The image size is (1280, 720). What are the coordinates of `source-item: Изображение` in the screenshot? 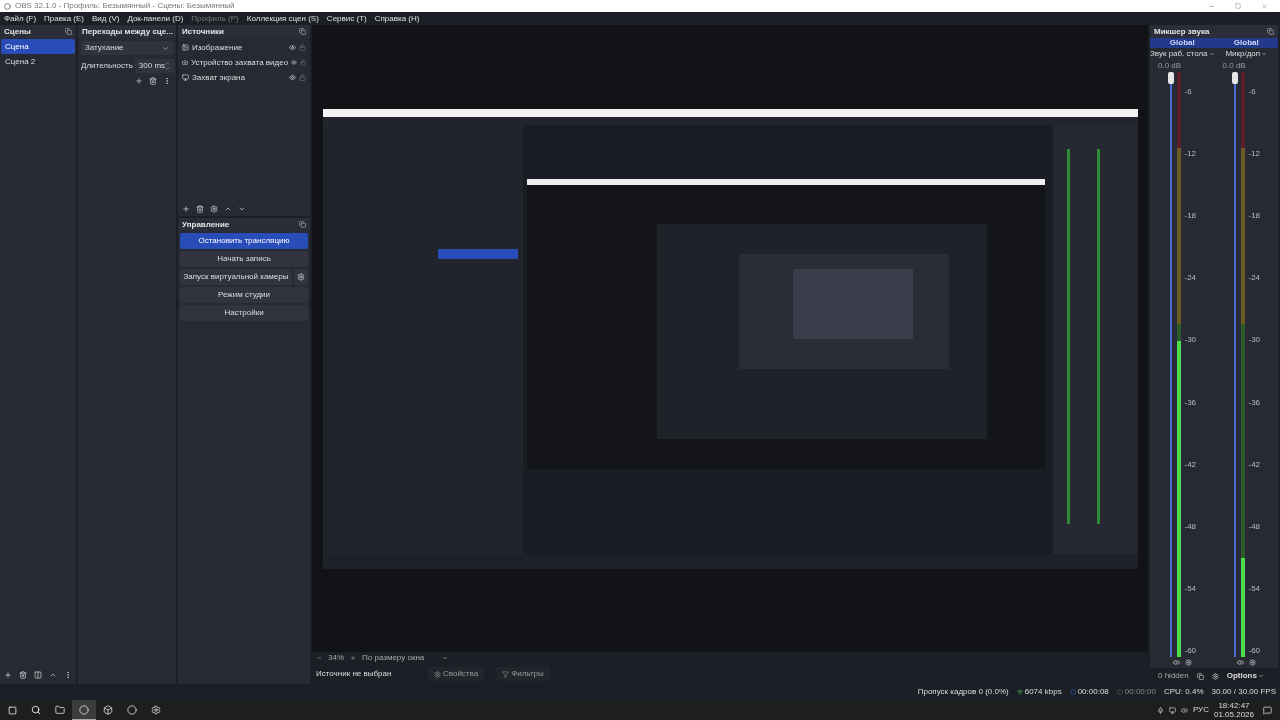 It's located at (244, 47).